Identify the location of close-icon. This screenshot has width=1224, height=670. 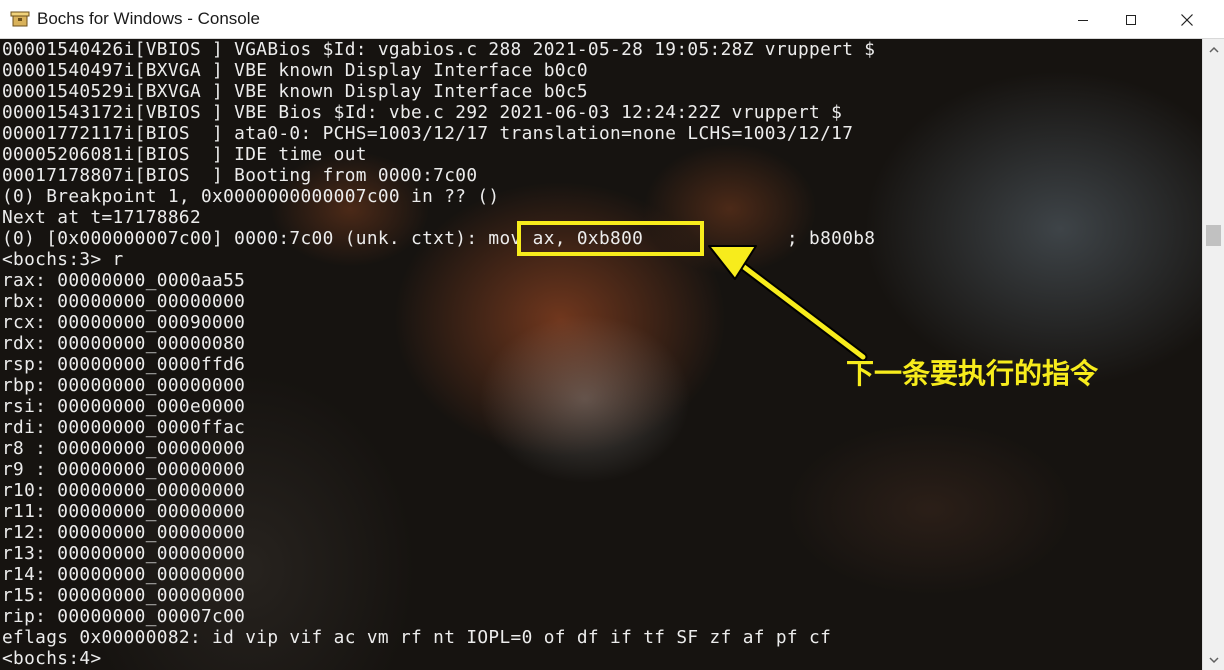
(1187, 19).